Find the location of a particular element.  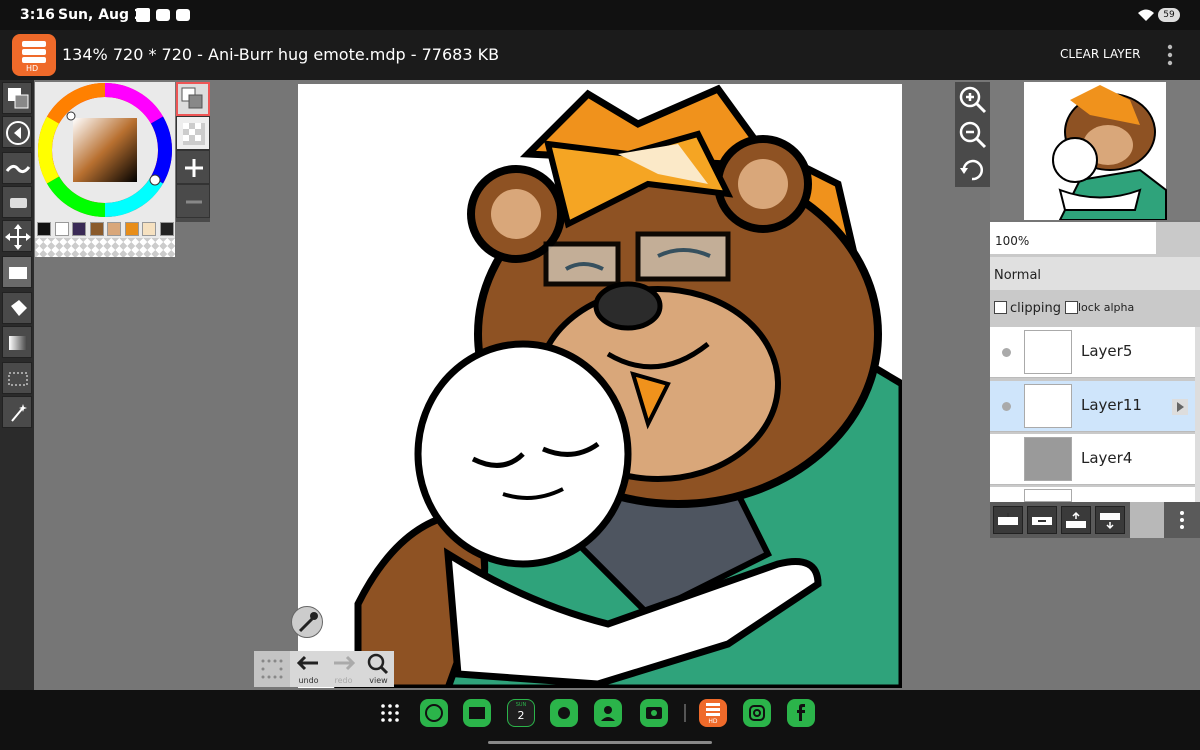

move-layer-up-button is located at coordinates (1076, 520).